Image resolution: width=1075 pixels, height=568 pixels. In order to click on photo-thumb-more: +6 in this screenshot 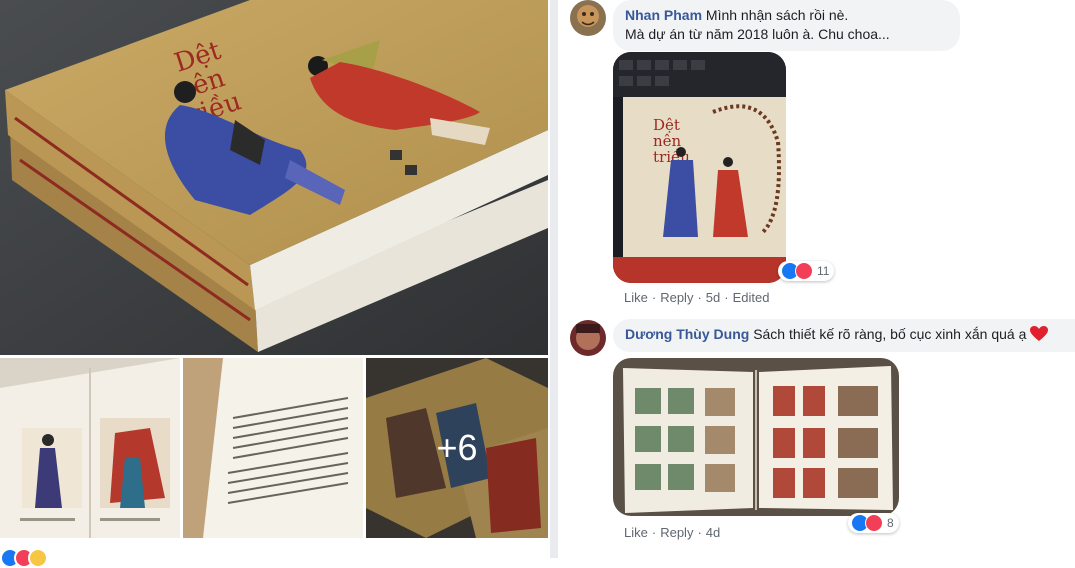, I will do `click(457, 448)`.